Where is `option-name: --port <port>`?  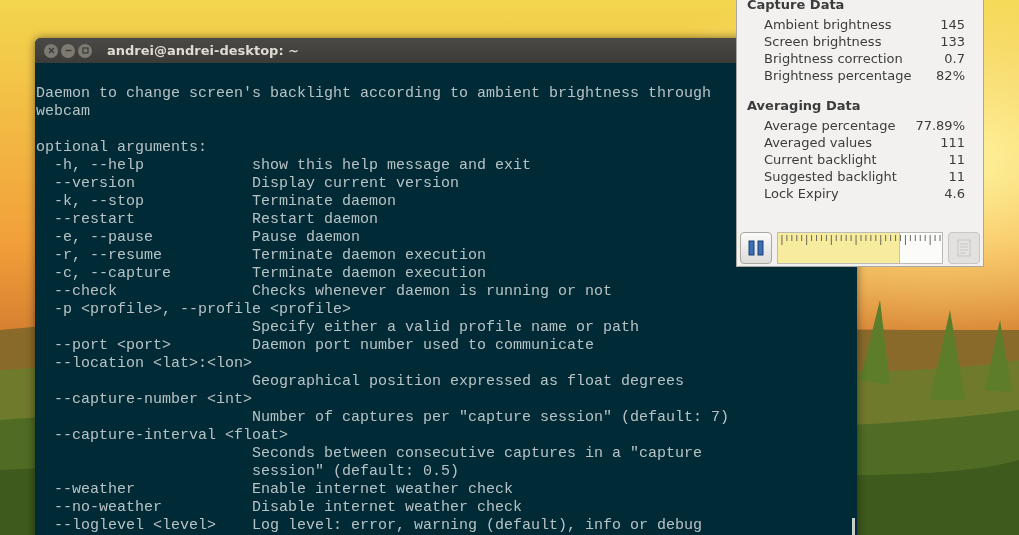 option-name: --port <port> is located at coordinates (113, 345).